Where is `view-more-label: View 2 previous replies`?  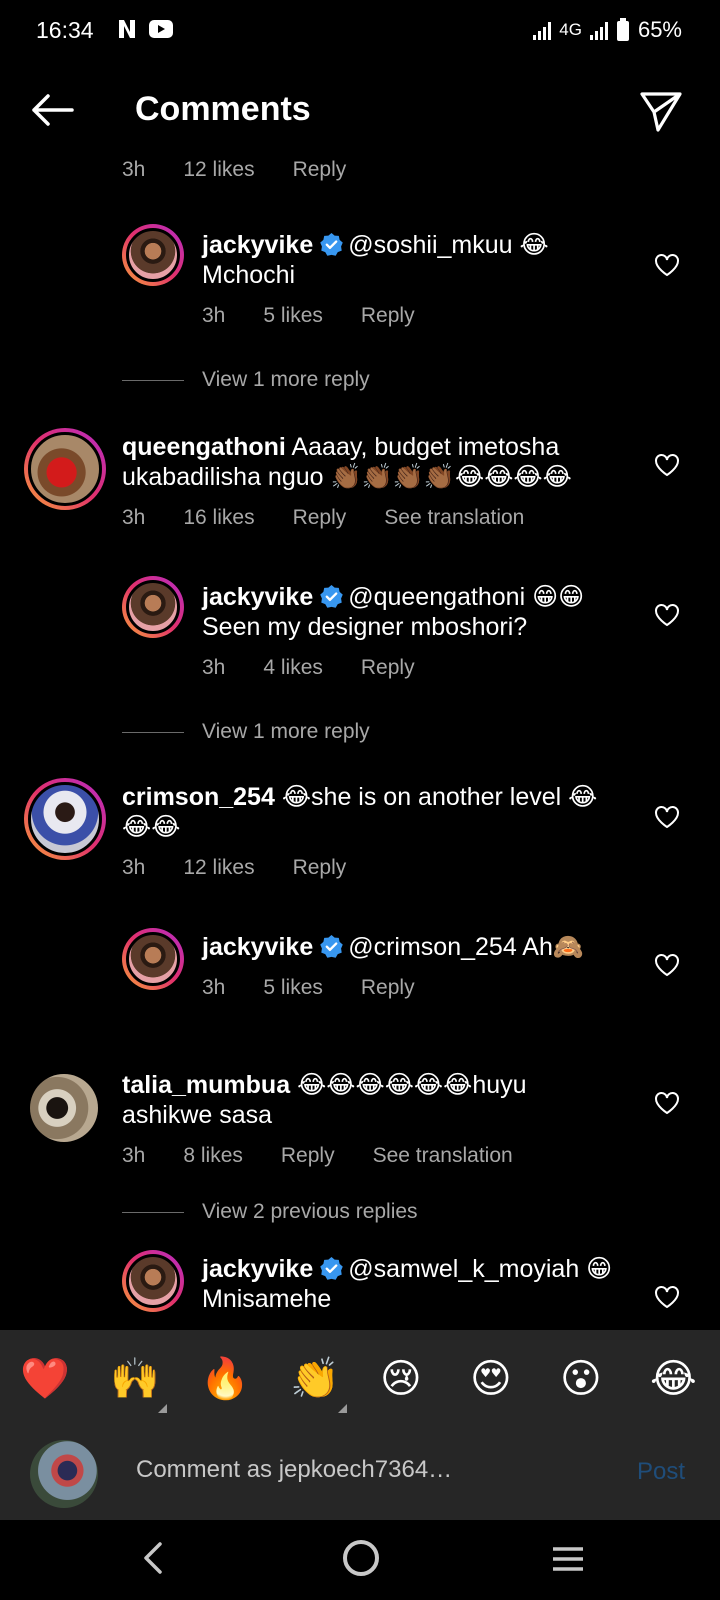 view-more-label: View 2 previous replies is located at coordinates (310, 1212).